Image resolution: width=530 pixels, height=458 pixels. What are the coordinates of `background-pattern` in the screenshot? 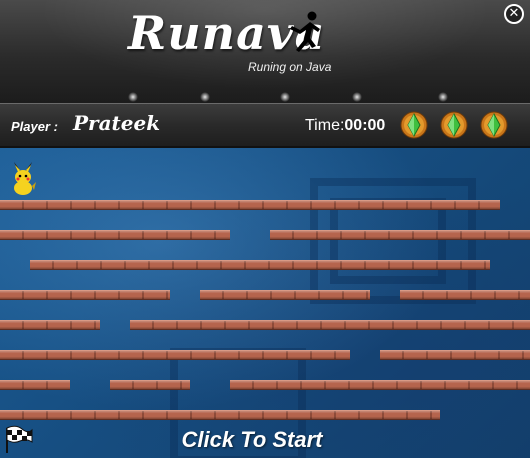 It's located at (388, 241).